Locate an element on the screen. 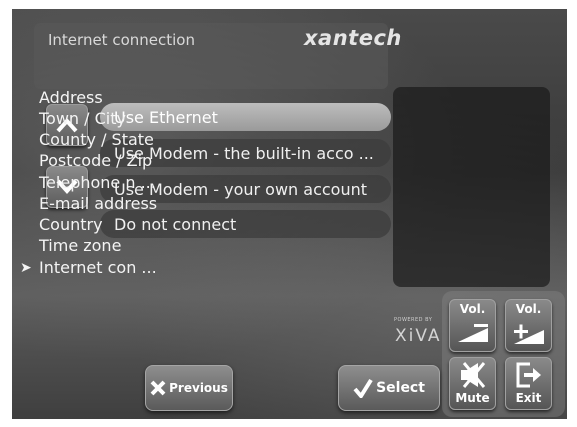  previous-label: Previous is located at coordinates (198, 388).